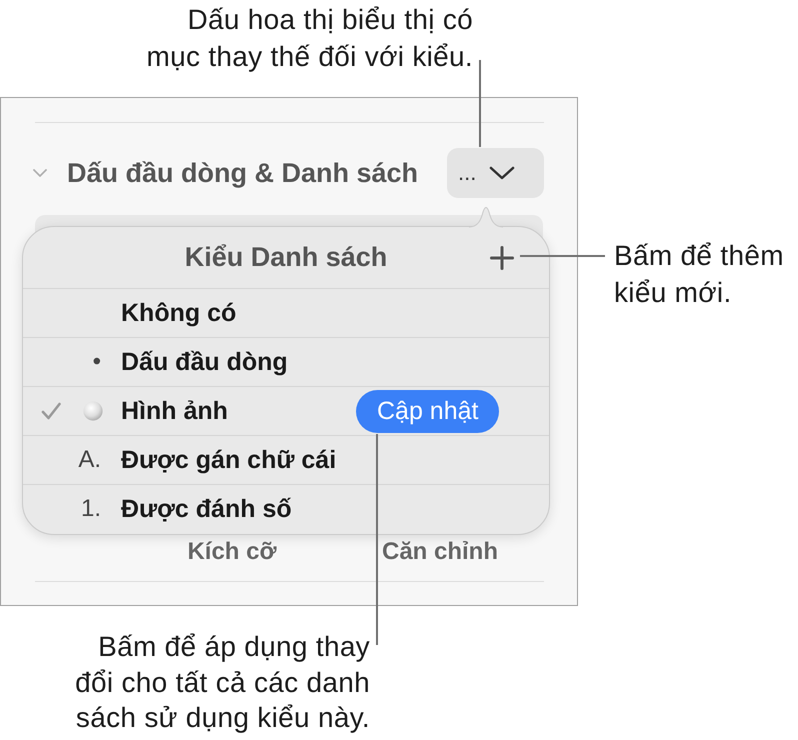 This screenshot has height=740, width=798. I want to click on update-button: Cập nhật, so click(428, 411).